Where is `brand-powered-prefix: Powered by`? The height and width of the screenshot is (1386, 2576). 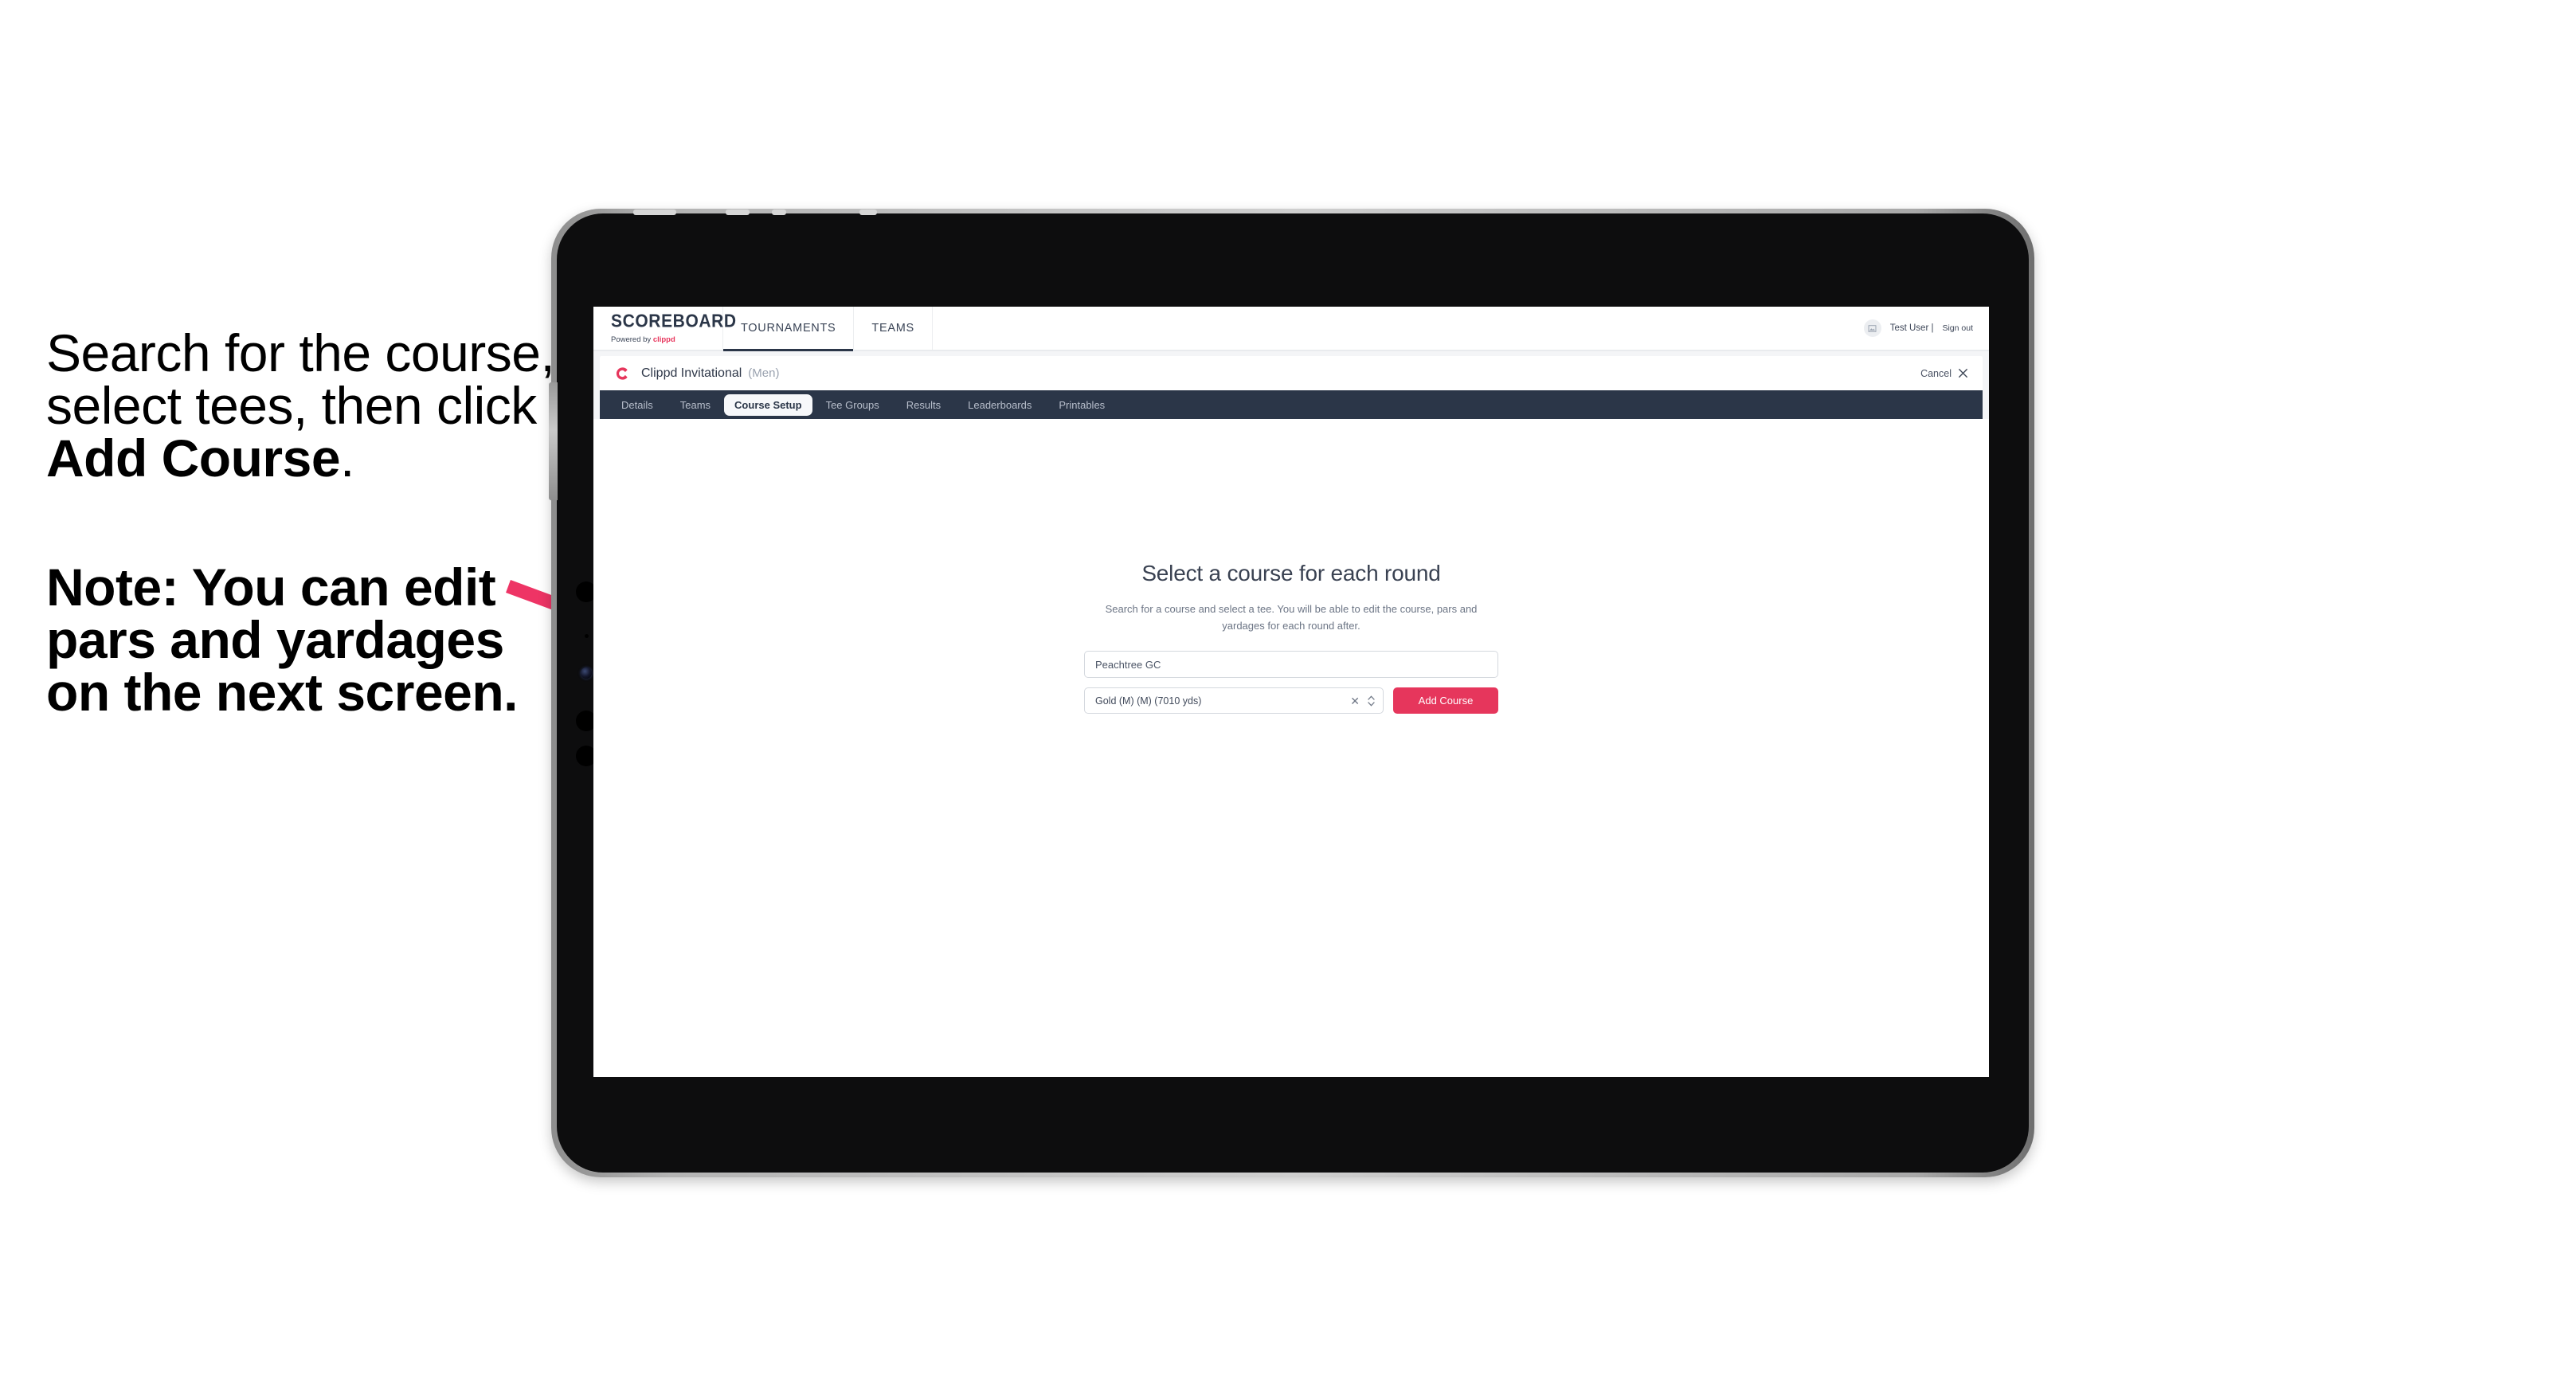
brand-powered-prefix: Powered by is located at coordinates (632, 339).